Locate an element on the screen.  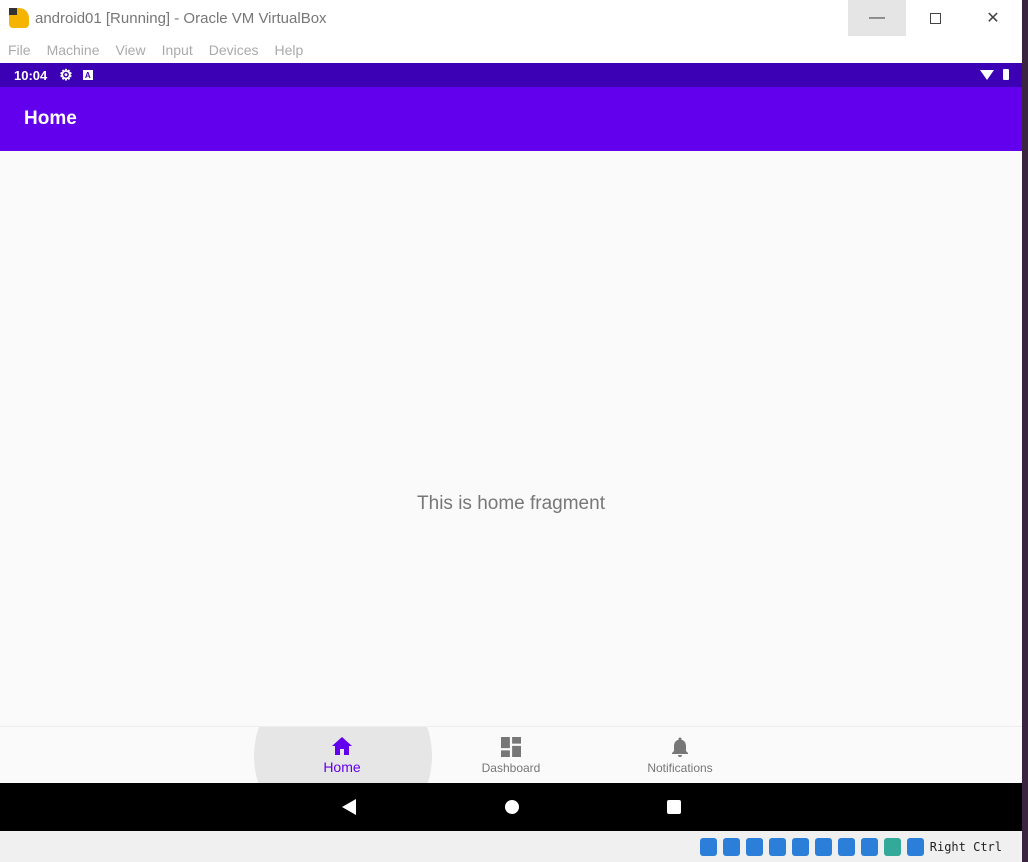
nav-notifications: Notifications is located at coordinates (680, 755).